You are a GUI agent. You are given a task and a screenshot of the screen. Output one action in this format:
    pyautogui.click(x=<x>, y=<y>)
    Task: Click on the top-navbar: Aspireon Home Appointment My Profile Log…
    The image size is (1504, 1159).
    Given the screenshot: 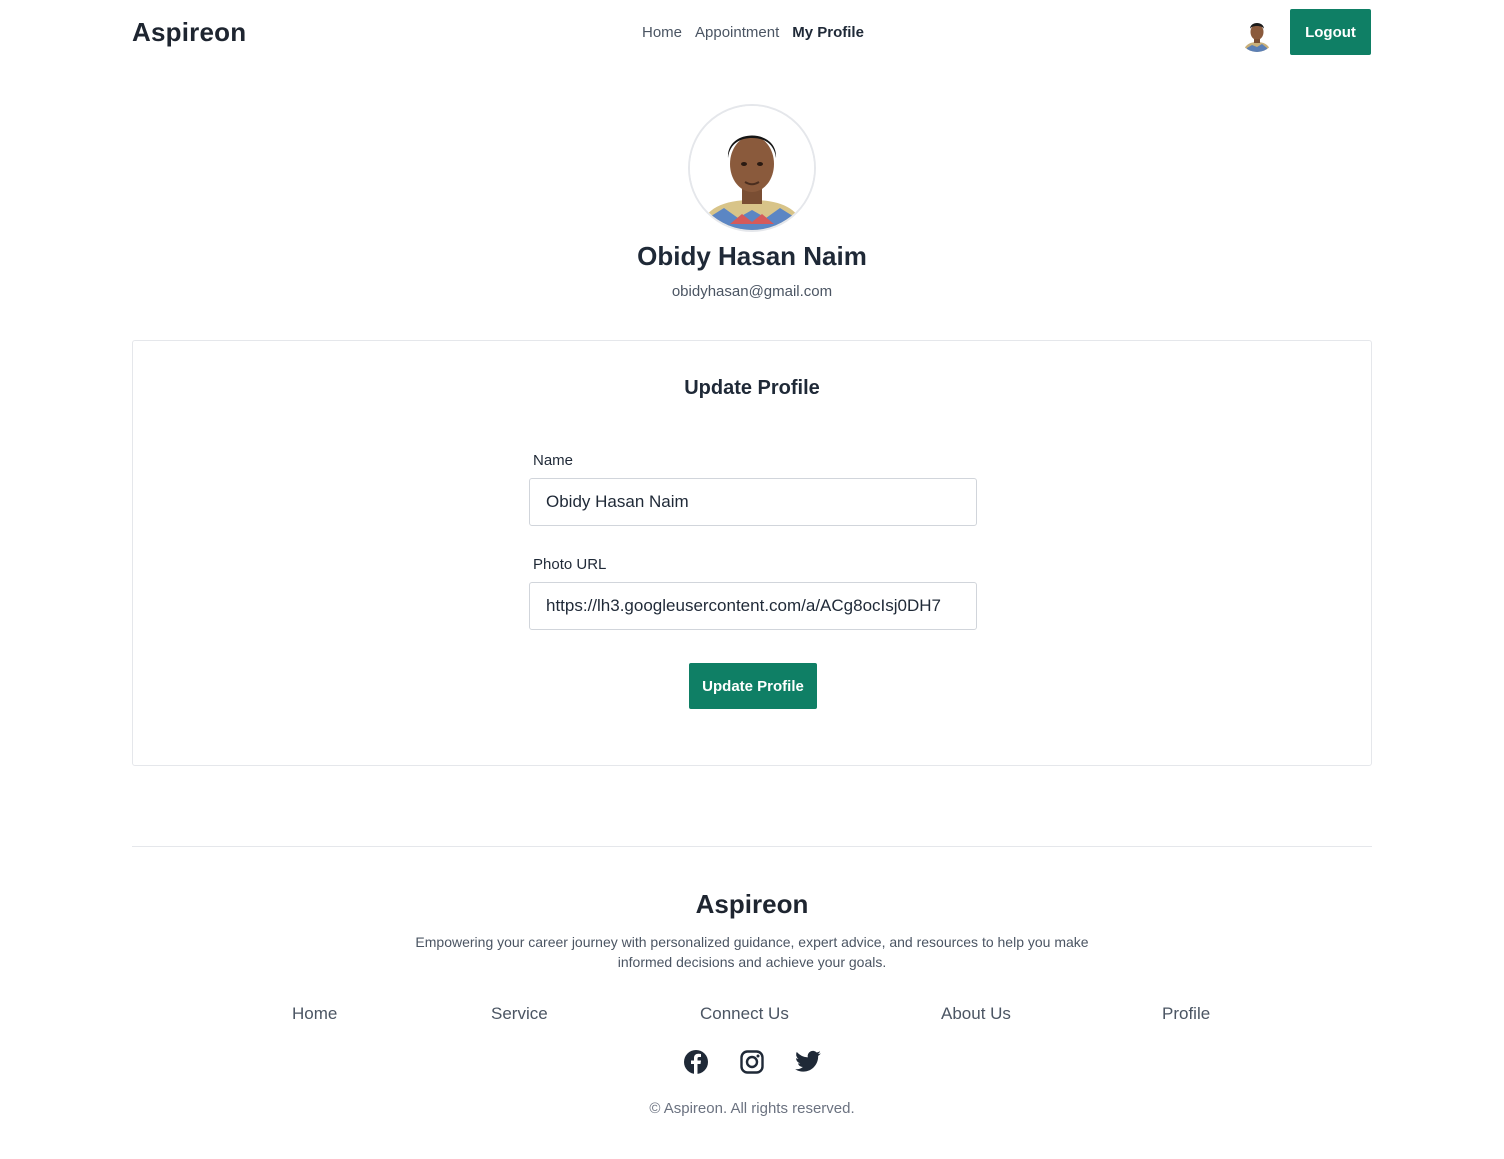 What is the action you would take?
    pyautogui.click(x=752, y=33)
    